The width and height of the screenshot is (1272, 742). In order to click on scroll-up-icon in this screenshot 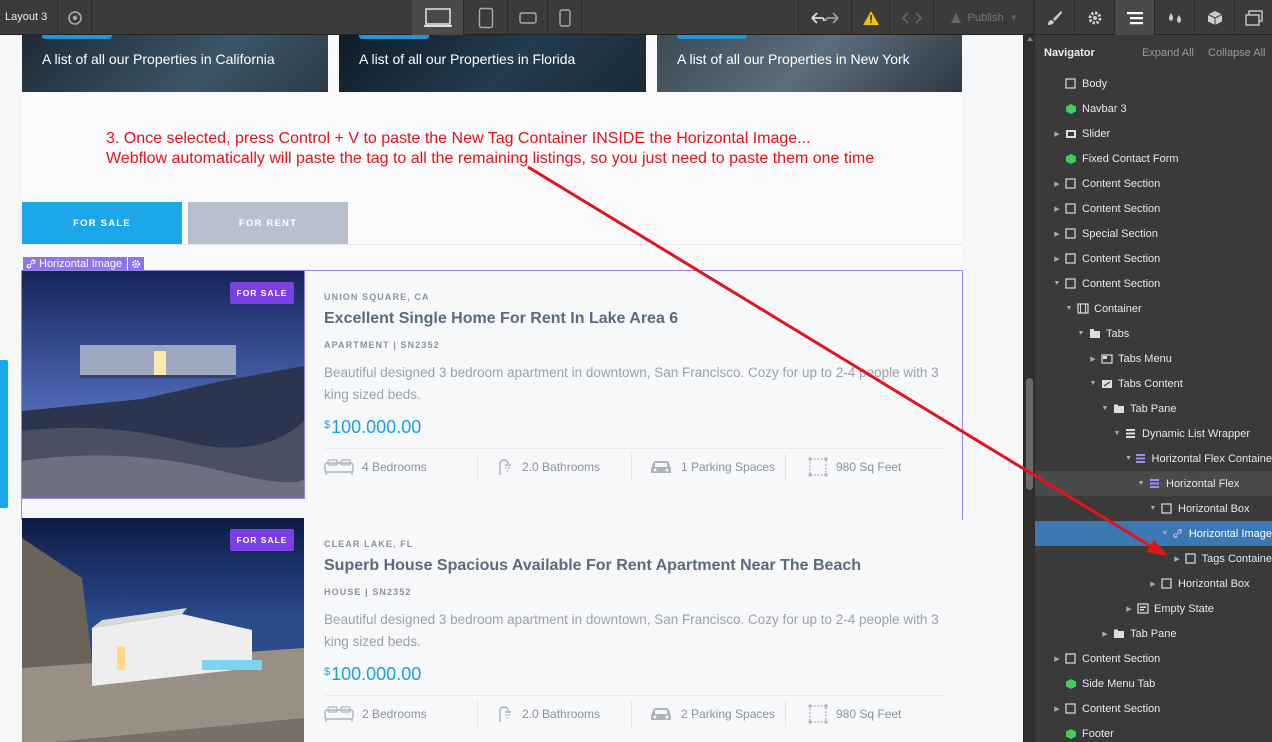, I will do `click(1030, 39)`.